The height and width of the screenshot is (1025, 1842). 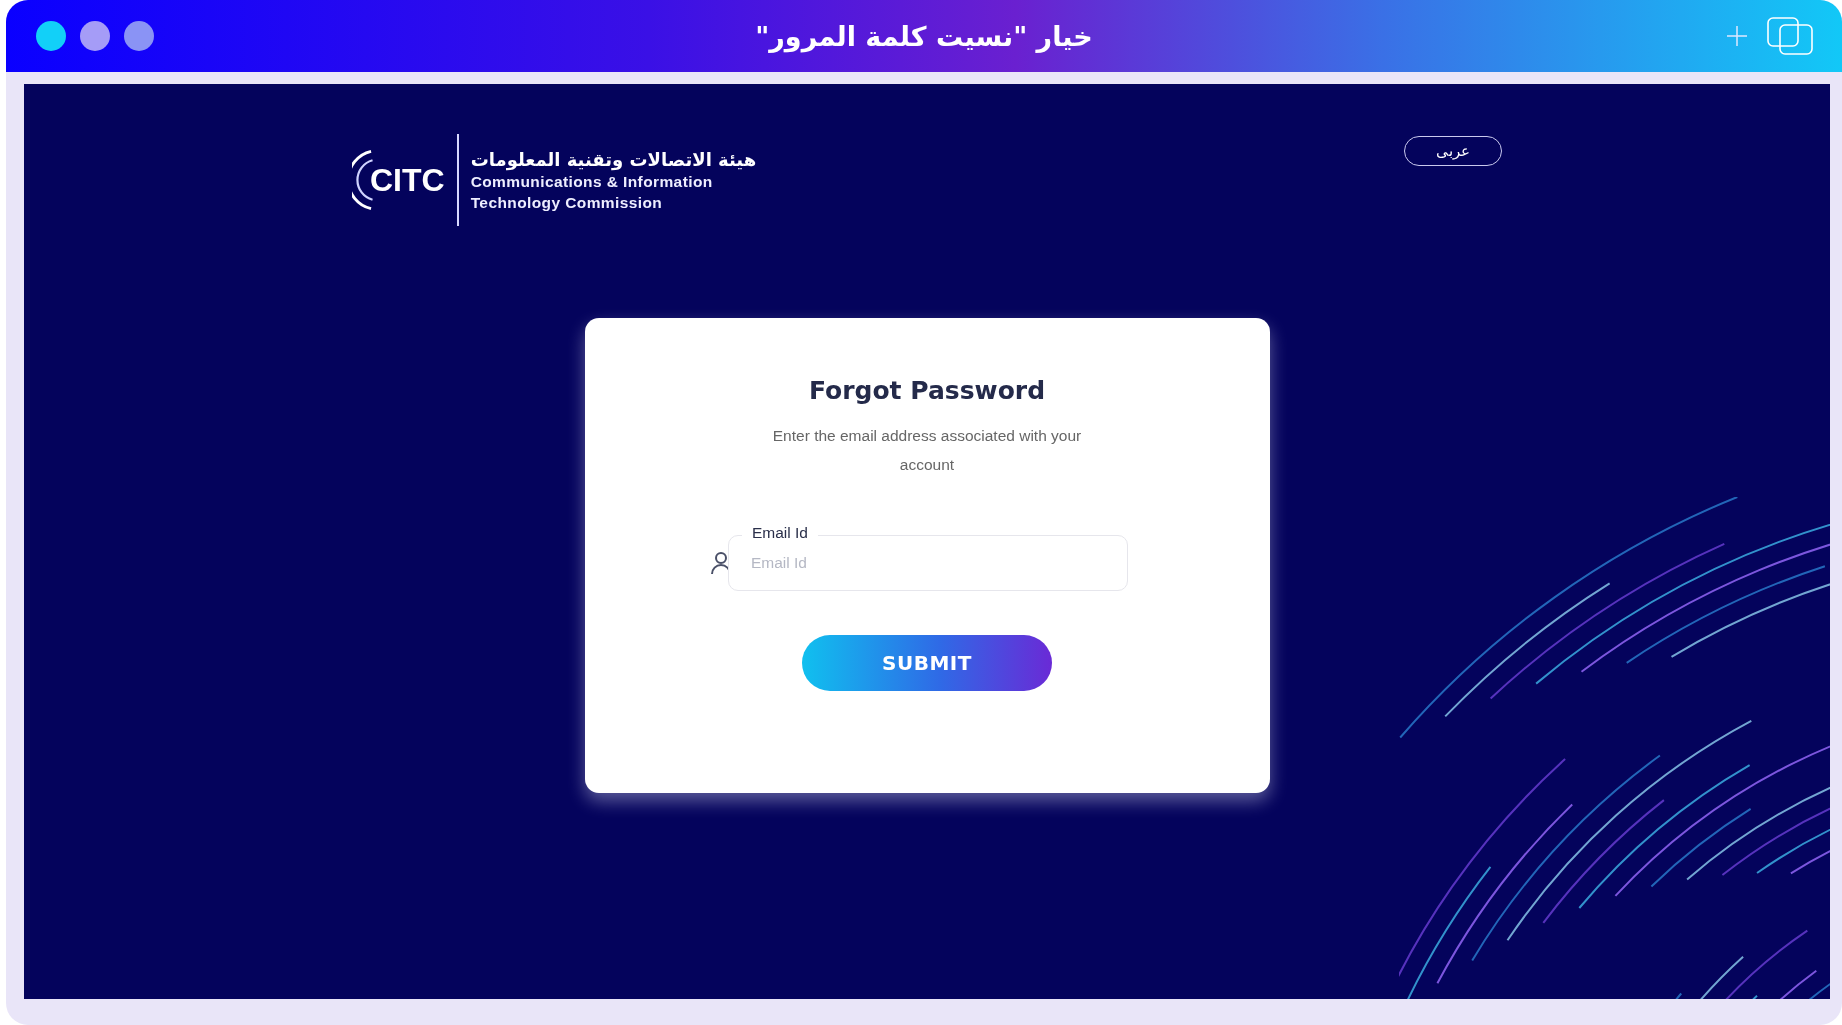 I want to click on logo-mark: CITC, so click(x=407, y=180).